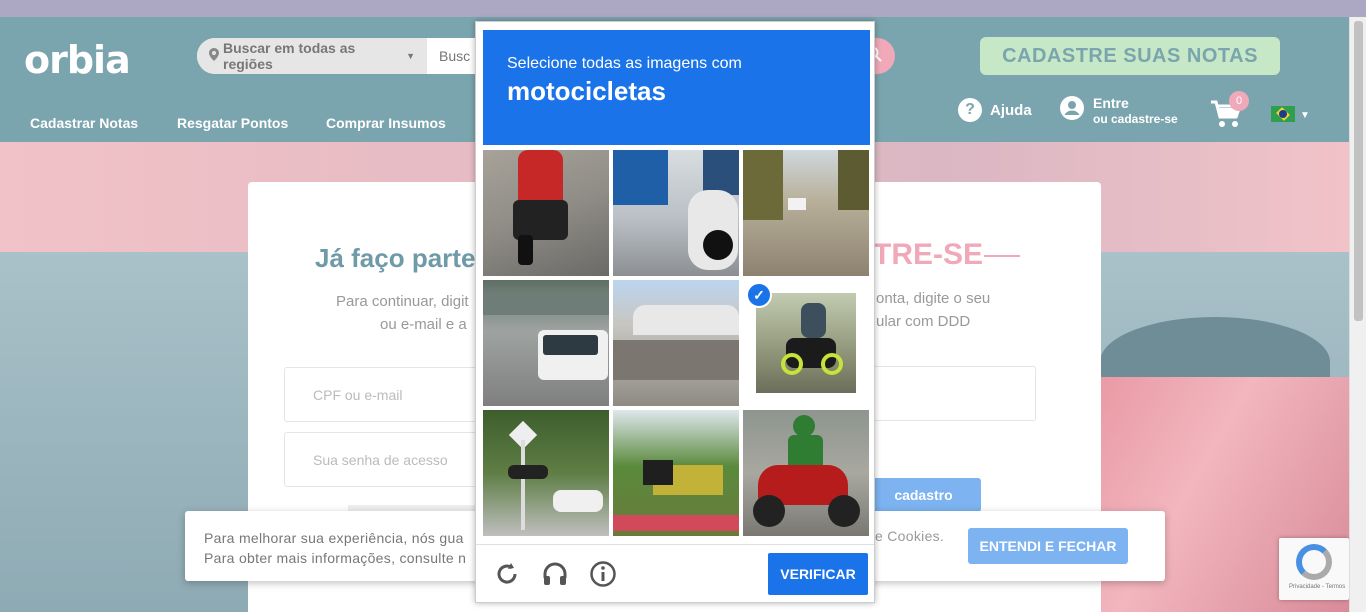 Image resolution: width=1366 pixels, height=612 pixels. I want to click on brazil-flag-icon, so click(1283, 114).